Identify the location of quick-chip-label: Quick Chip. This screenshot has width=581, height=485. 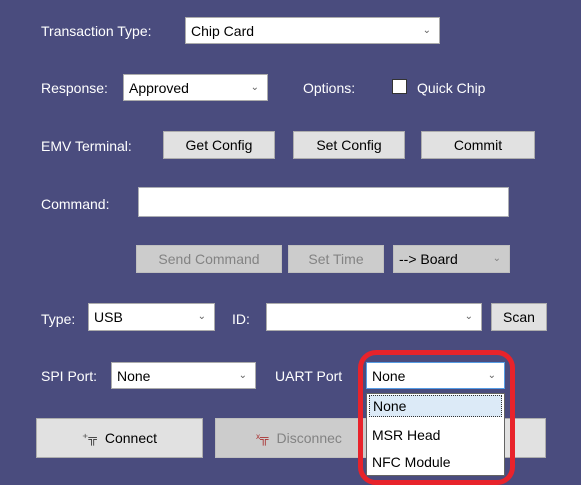
(451, 88).